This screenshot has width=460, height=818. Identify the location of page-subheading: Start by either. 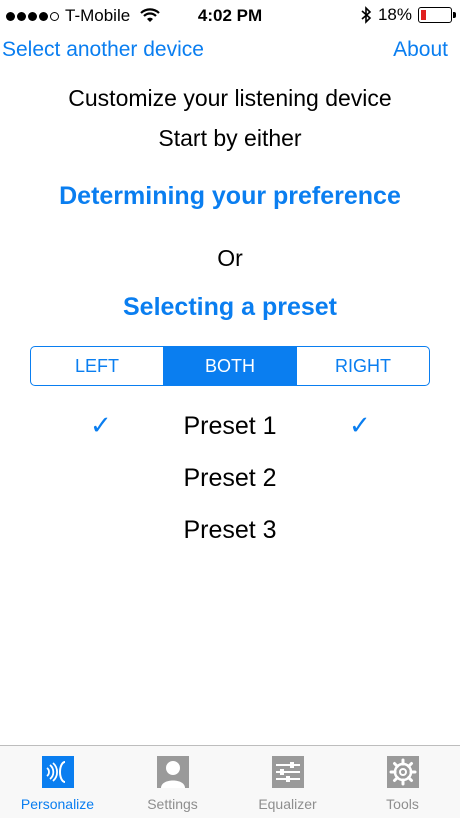
(230, 138).